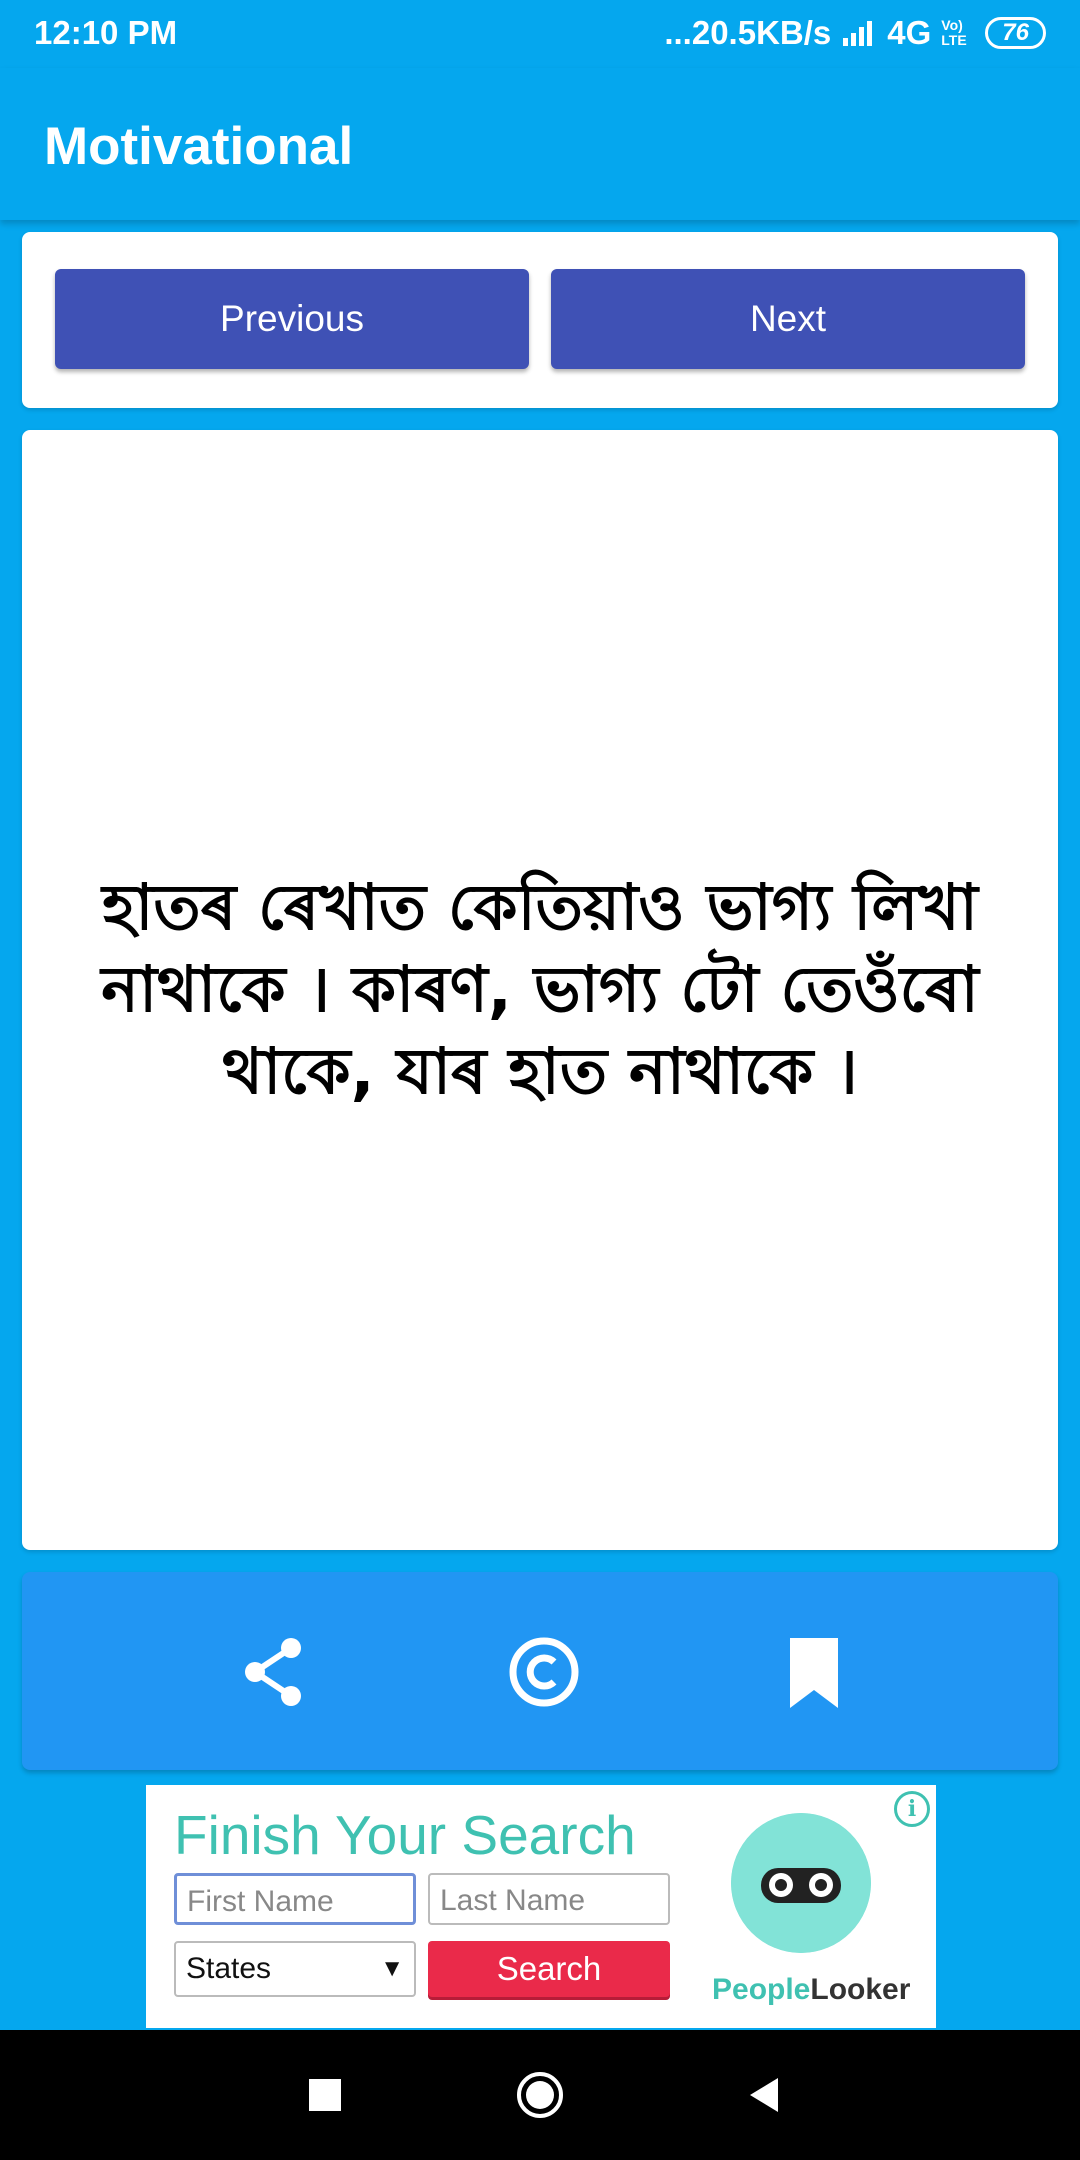  What do you see at coordinates (292, 319) in the screenshot?
I see `previous-button: Previous` at bounding box center [292, 319].